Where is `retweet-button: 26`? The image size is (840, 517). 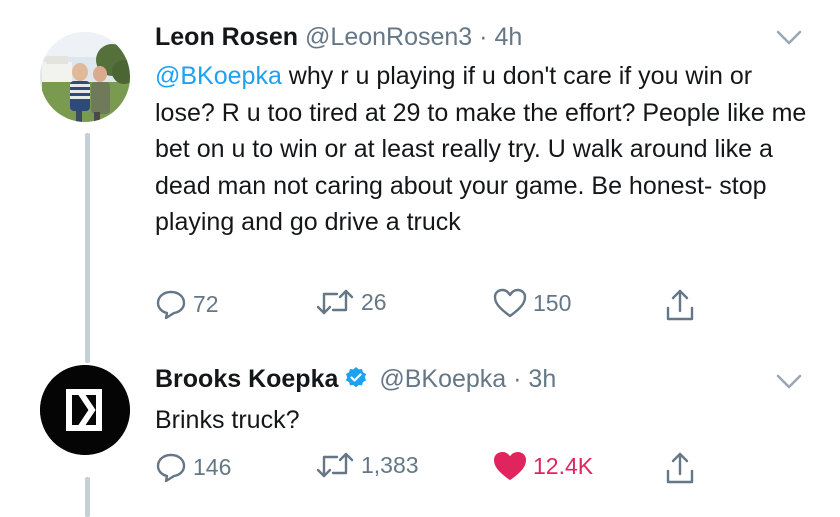 retweet-button: 26 is located at coordinates (351, 302).